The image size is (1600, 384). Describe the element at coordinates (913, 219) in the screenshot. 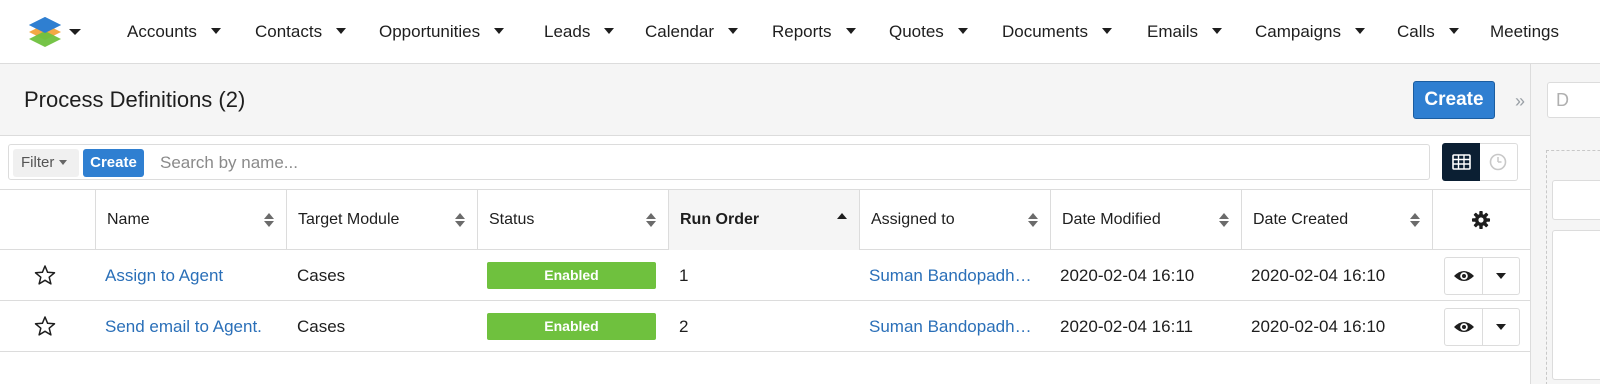

I see `column-header-label: Assigned to` at that location.